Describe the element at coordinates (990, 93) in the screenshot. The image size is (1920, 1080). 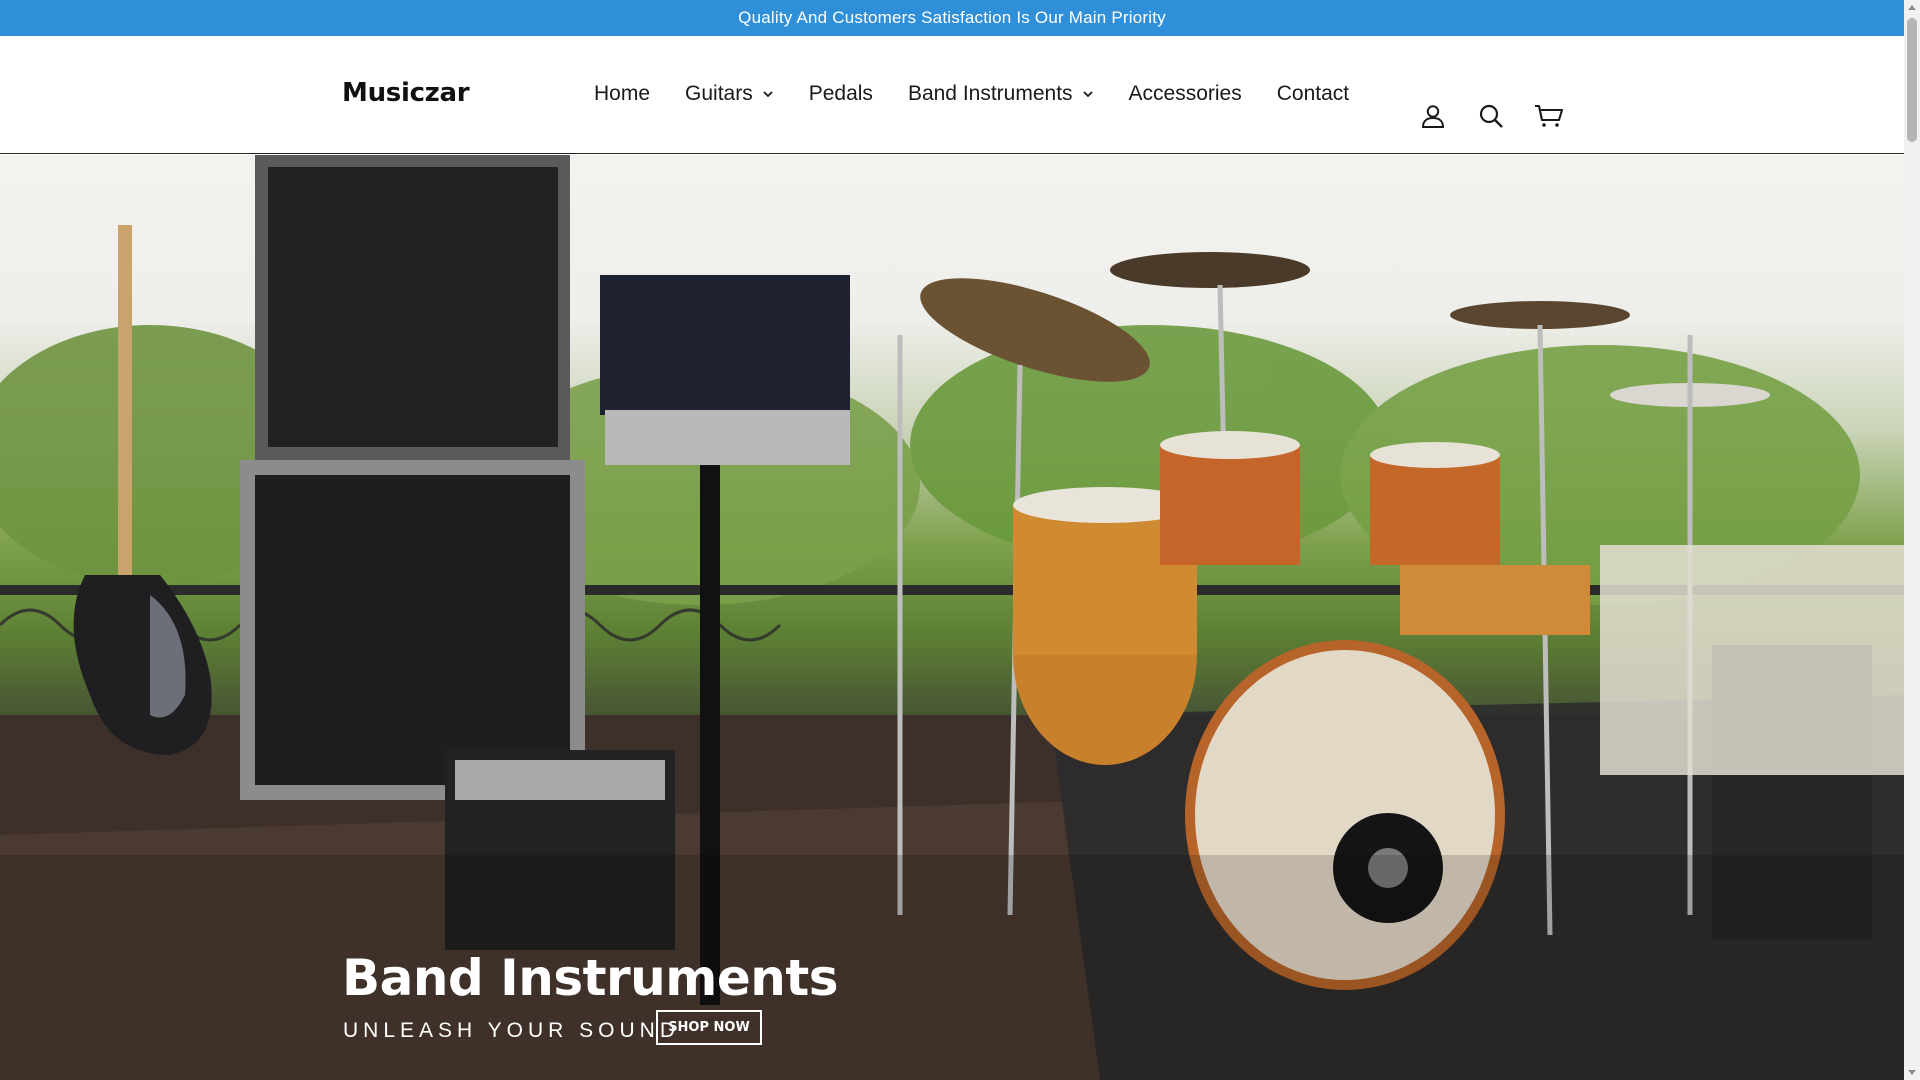
I see `nav-item-label: Band Instruments` at that location.